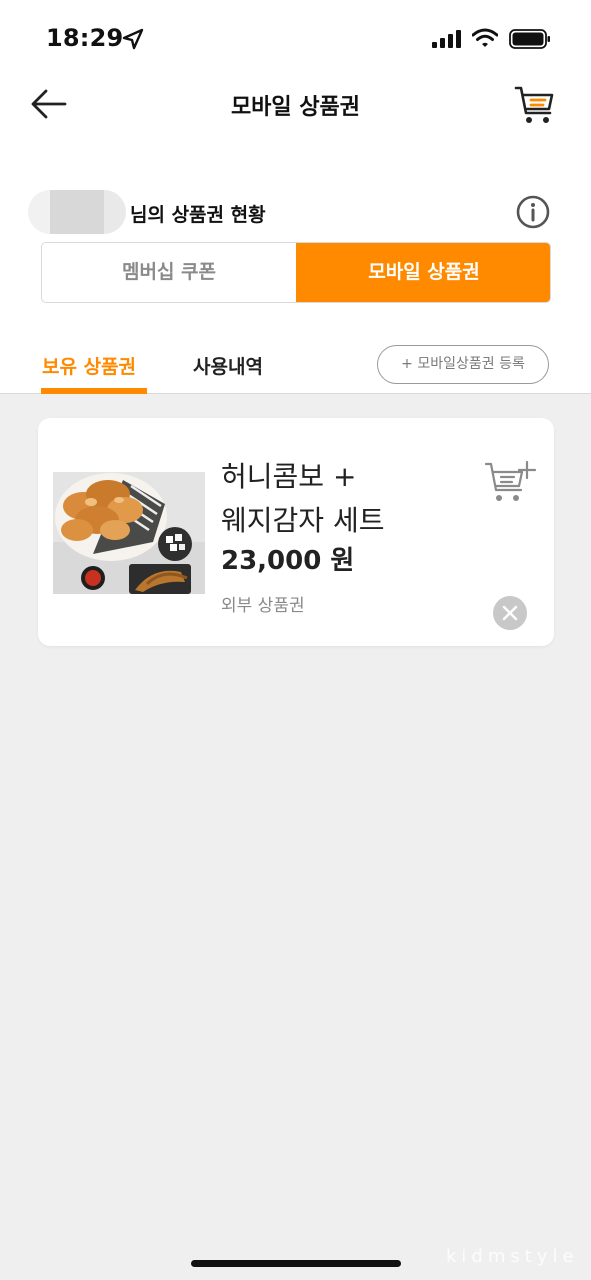 This screenshot has height=1280, width=591. What do you see at coordinates (94, 391) in the screenshot?
I see `active-tab-indicator` at bounding box center [94, 391].